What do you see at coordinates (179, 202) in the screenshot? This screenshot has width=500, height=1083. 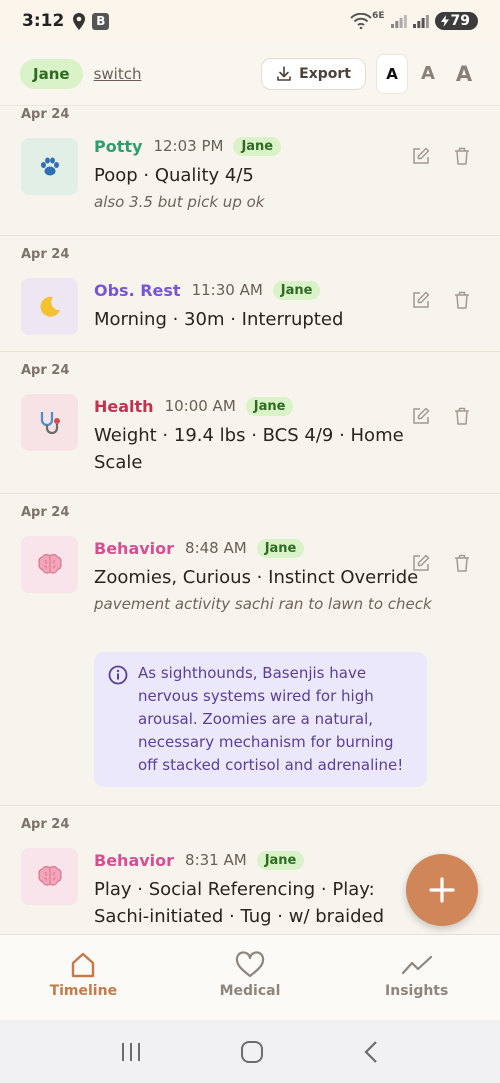 I see `entry-note: also 3.5 but pick up ok` at bounding box center [179, 202].